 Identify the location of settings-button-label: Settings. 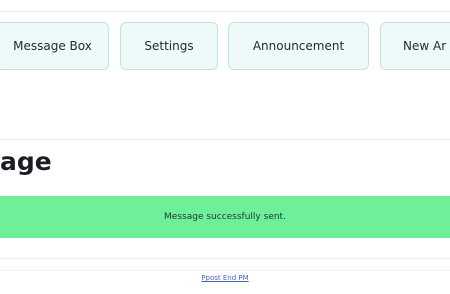
(169, 46).